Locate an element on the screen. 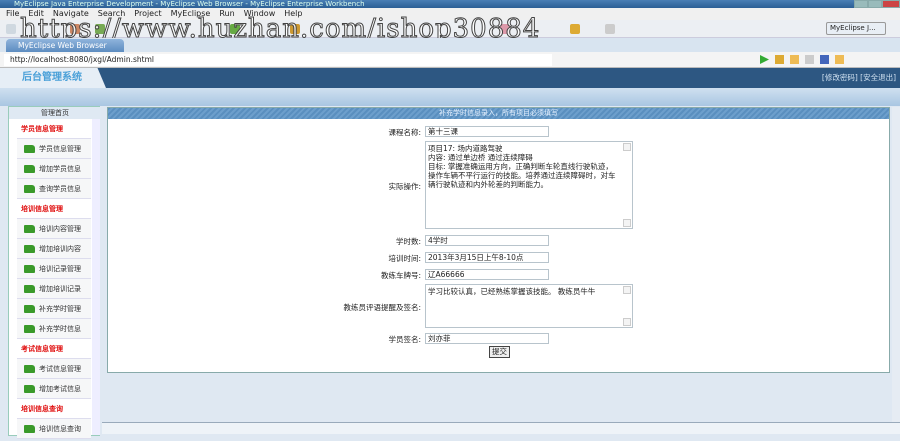 This screenshot has height=441, width=900. sidebar-item: 增加培训记录 is located at coordinates (54, 289).